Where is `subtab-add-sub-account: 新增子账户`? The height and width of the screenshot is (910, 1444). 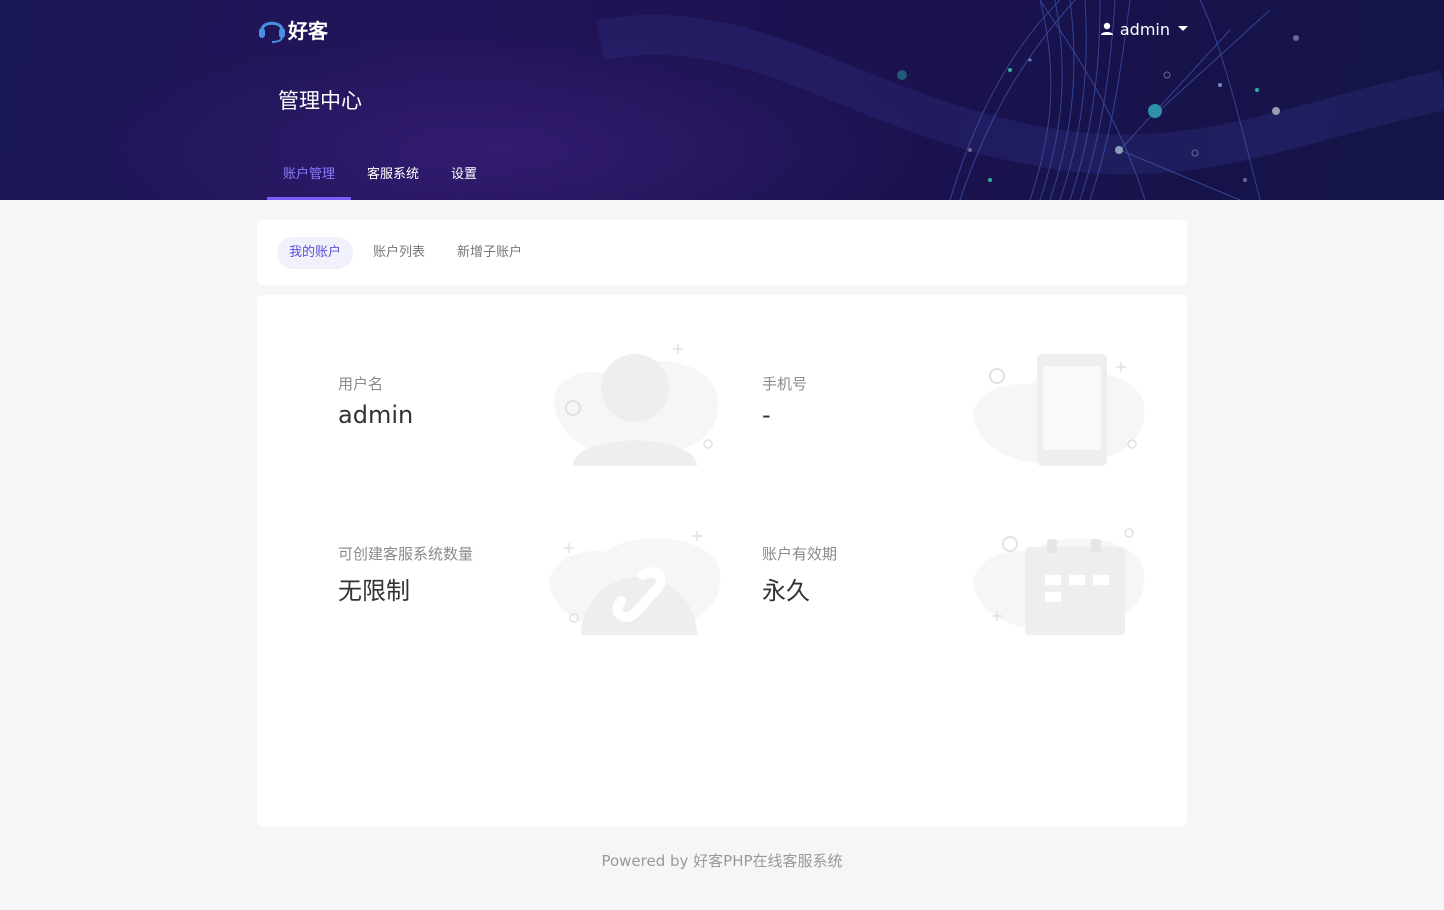 subtab-add-sub-account: 新增子账户 is located at coordinates (489, 253).